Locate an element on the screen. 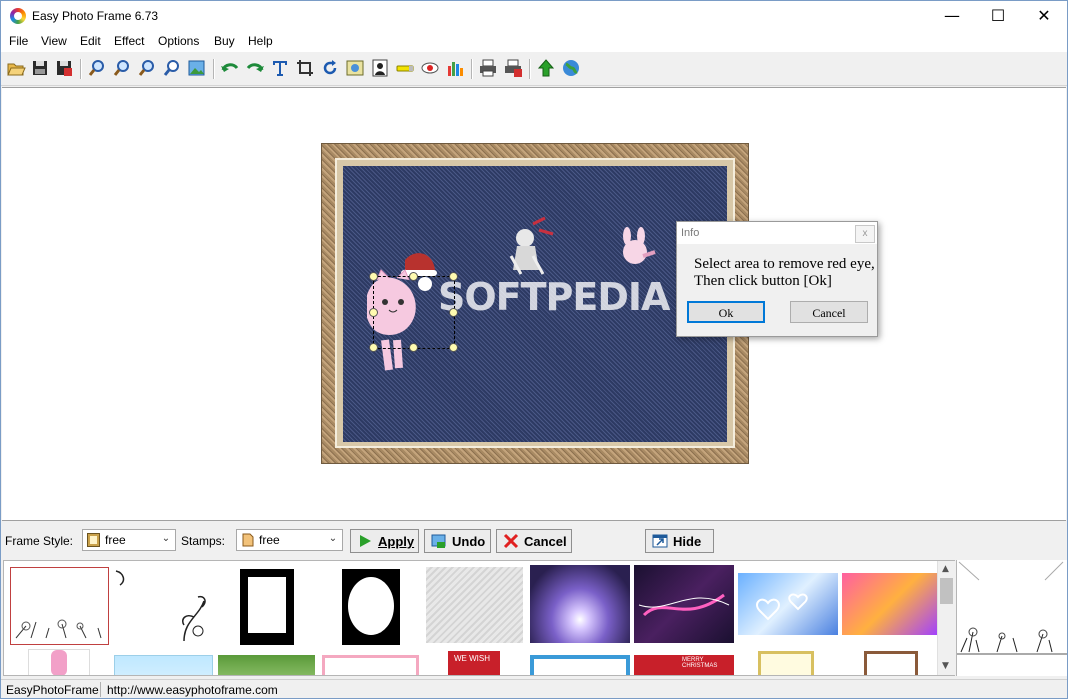 This screenshot has height=699, width=1068. apply-button: Apply is located at coordinates (384, 541).